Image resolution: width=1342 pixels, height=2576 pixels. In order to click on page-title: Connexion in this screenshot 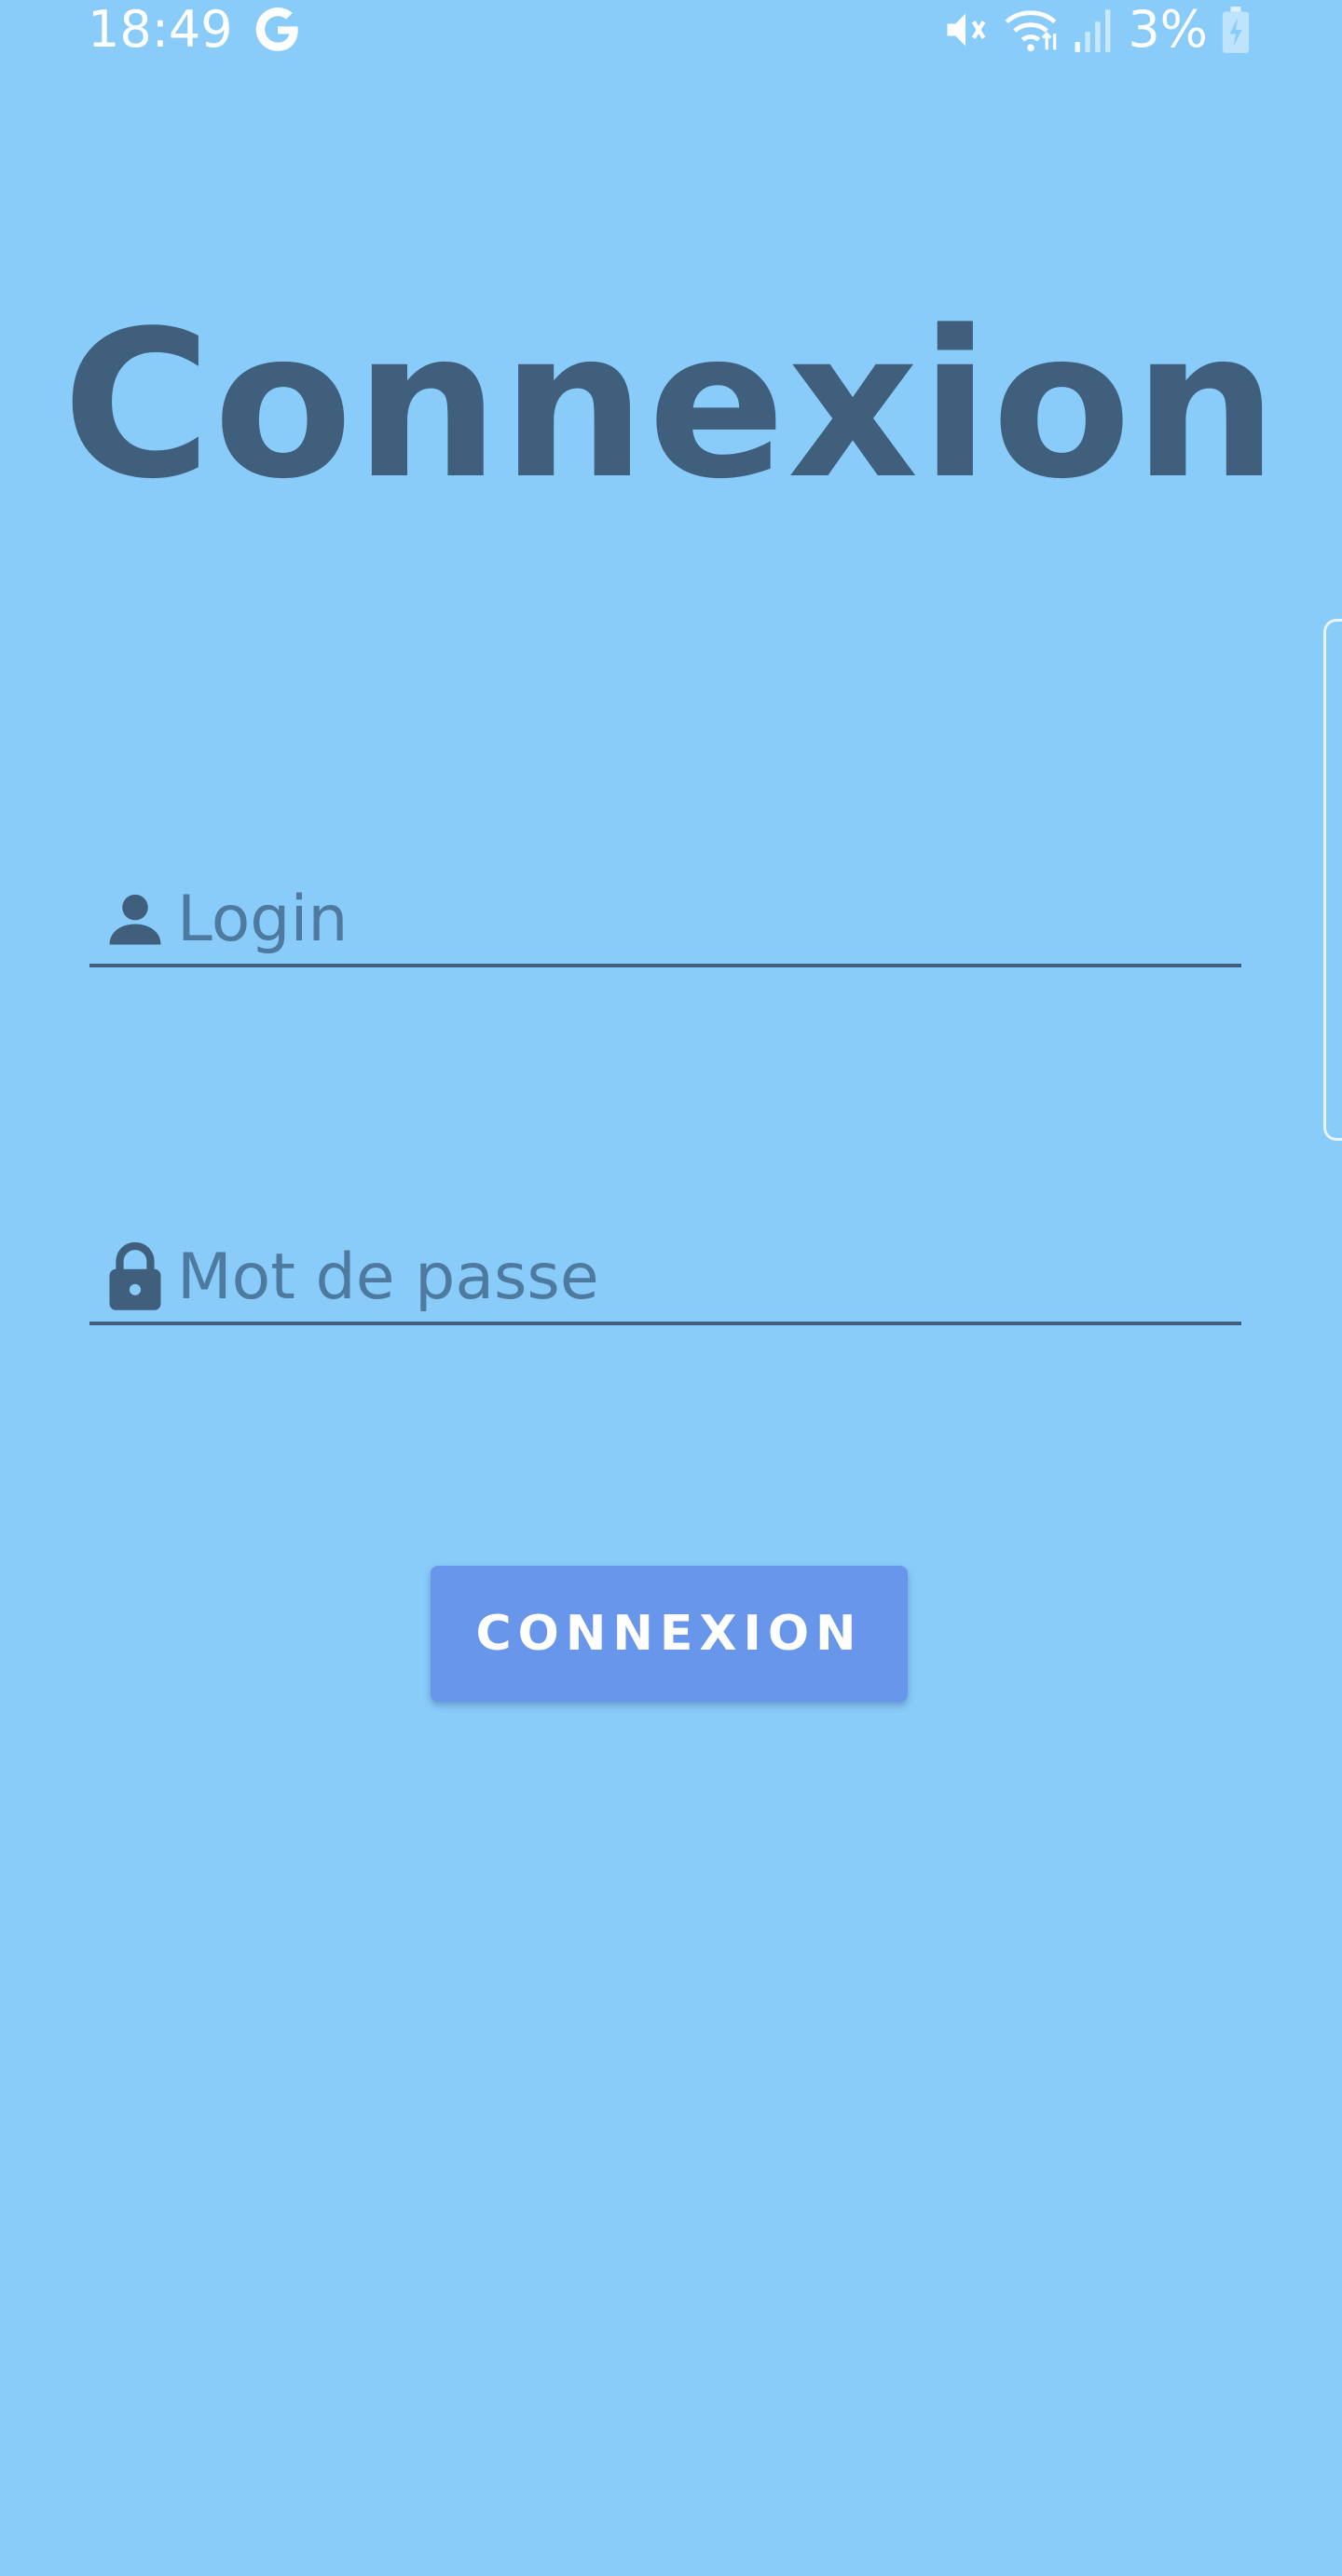, I will do `click(671, 406)`.